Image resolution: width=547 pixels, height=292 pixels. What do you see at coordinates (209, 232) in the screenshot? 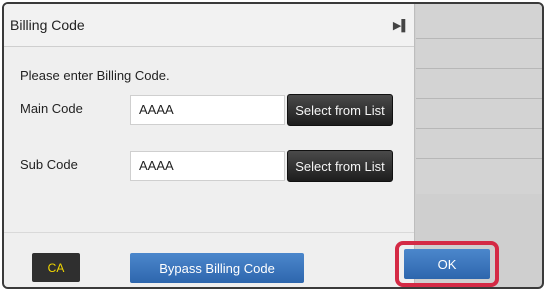
I see `divider` at bounding box center [209, 232].